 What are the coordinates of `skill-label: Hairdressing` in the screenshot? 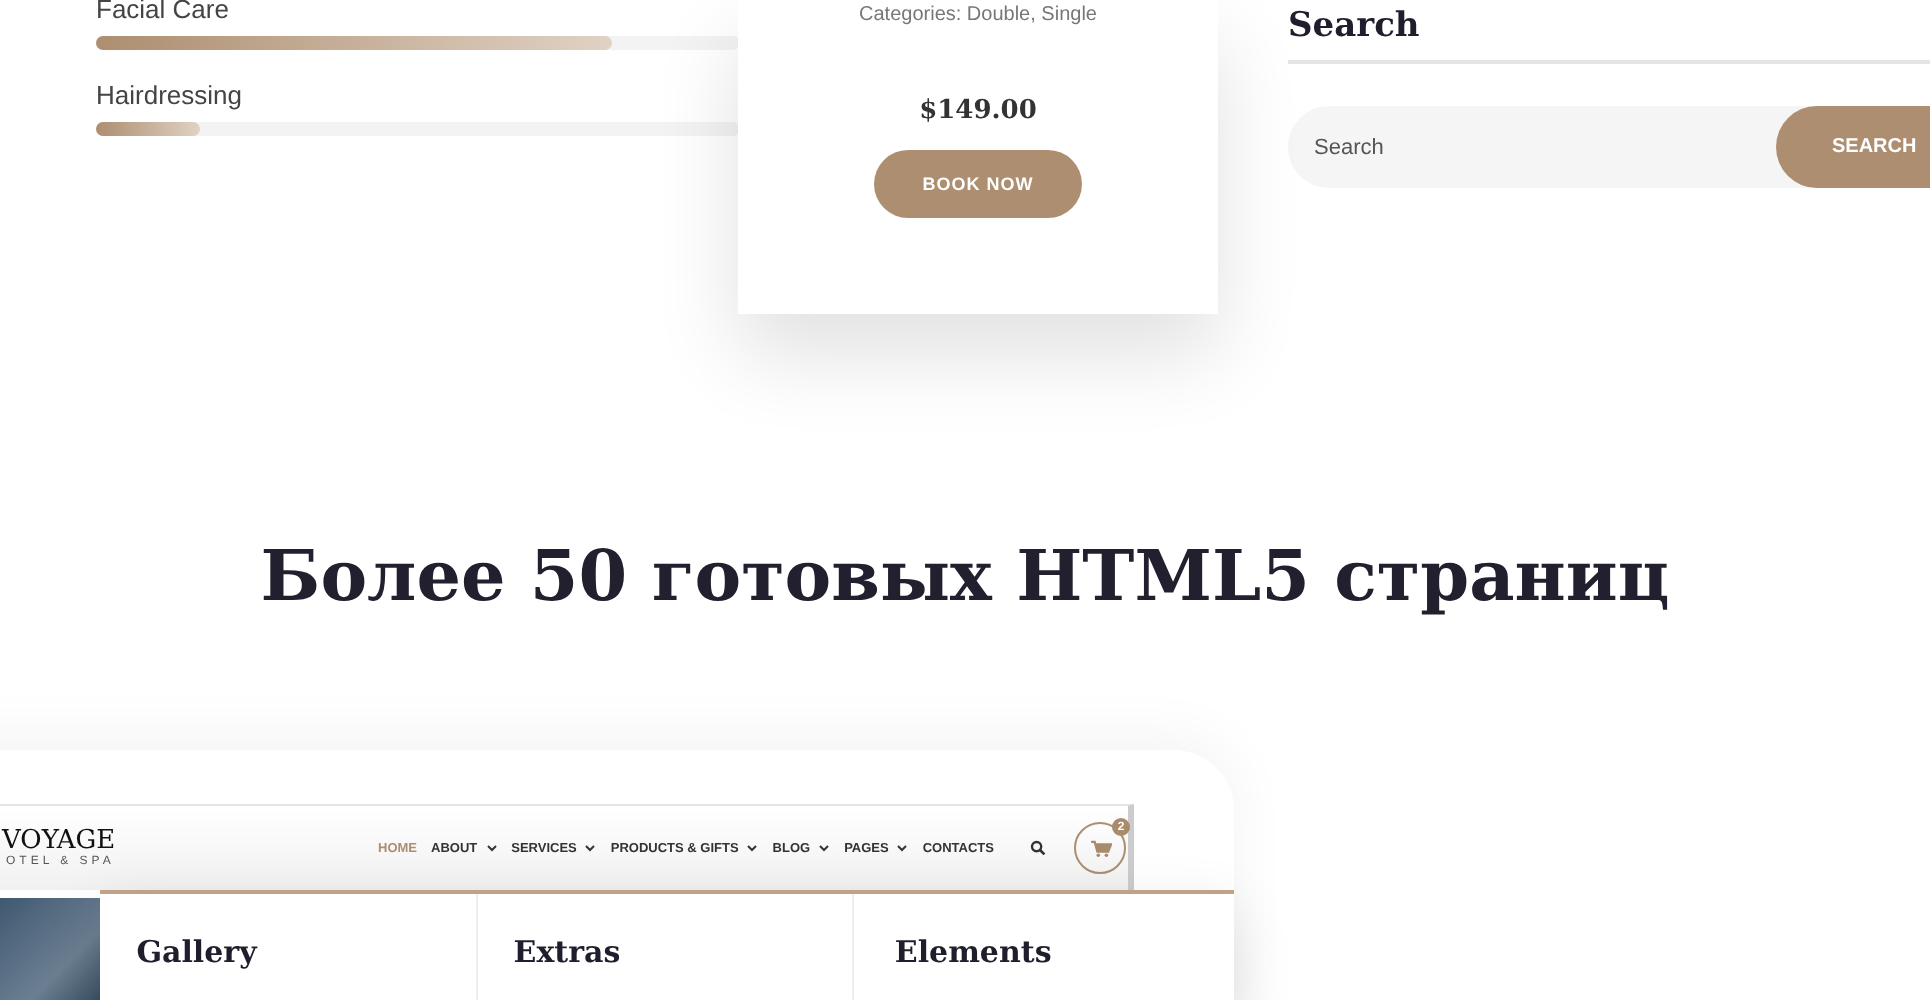 It's located at (170, 95).